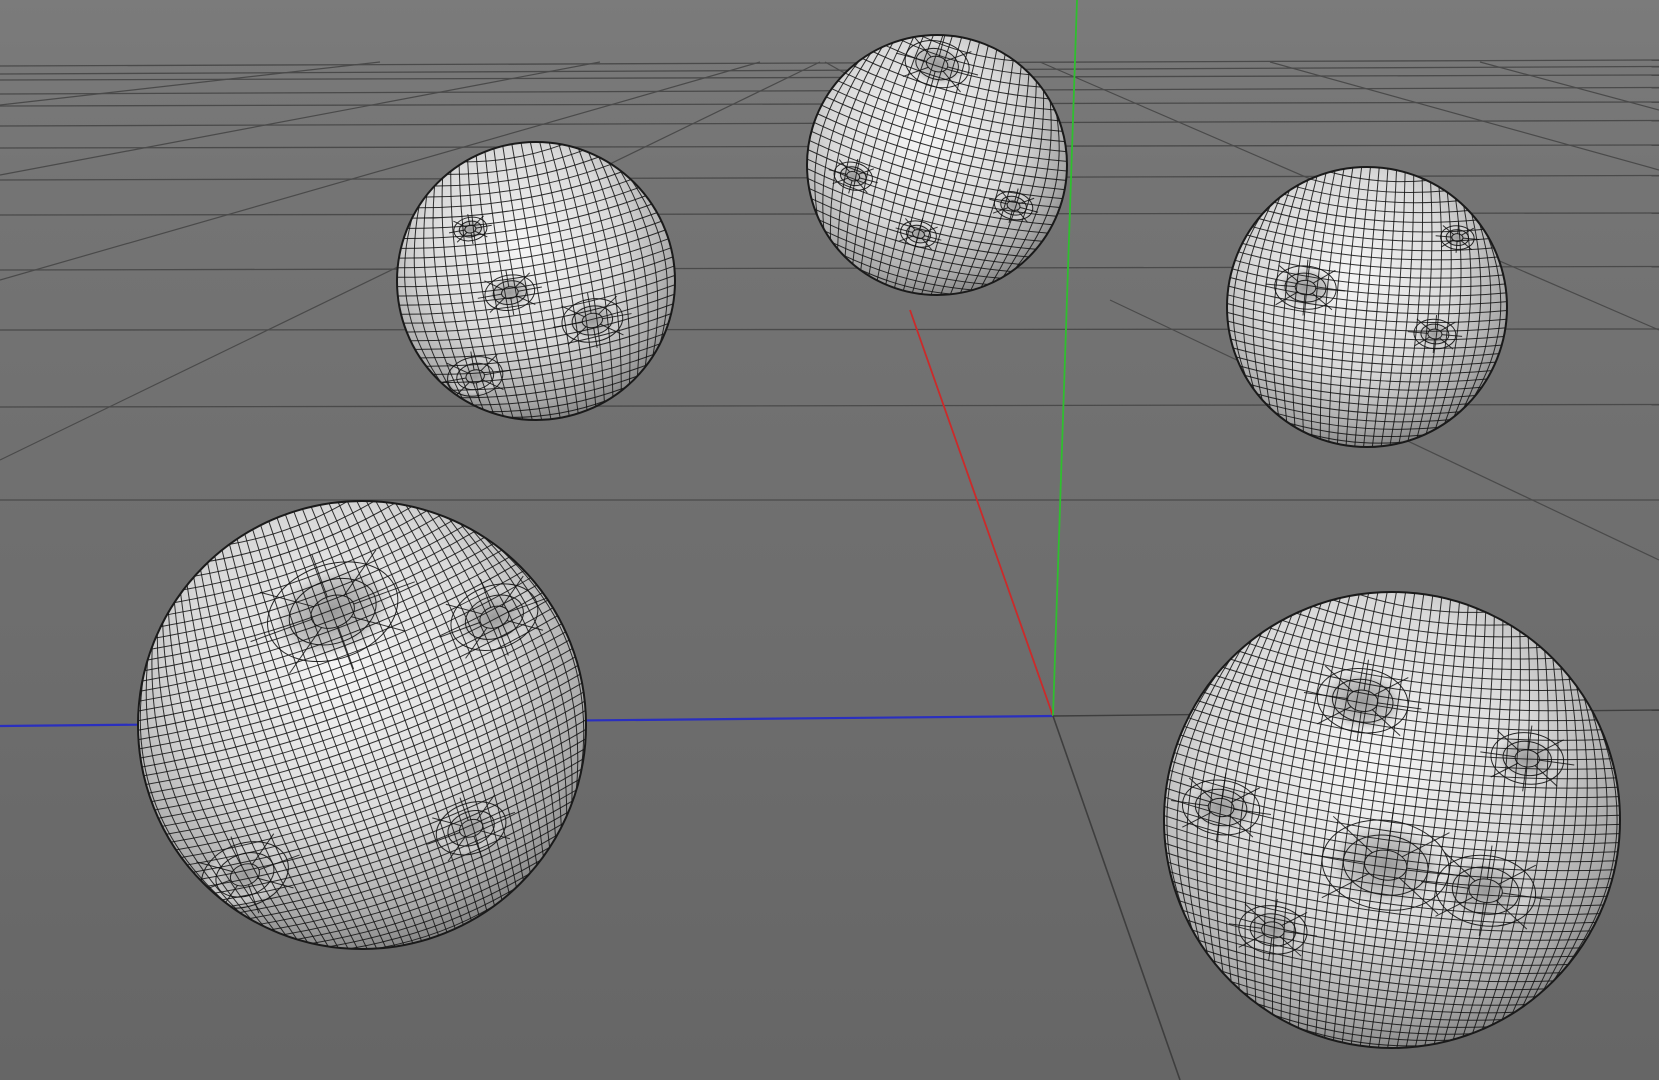  I want to click on mesh-wireframe, so click(1367, 307).